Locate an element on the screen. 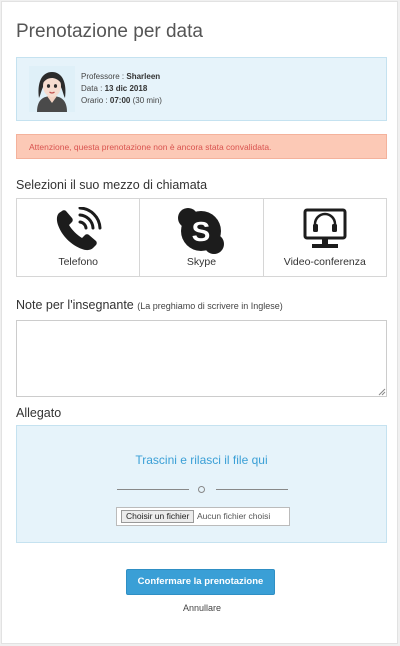 This screenshot has height=646, width=400. teacher-name: Sharleen is located at coordinates (143, 76).